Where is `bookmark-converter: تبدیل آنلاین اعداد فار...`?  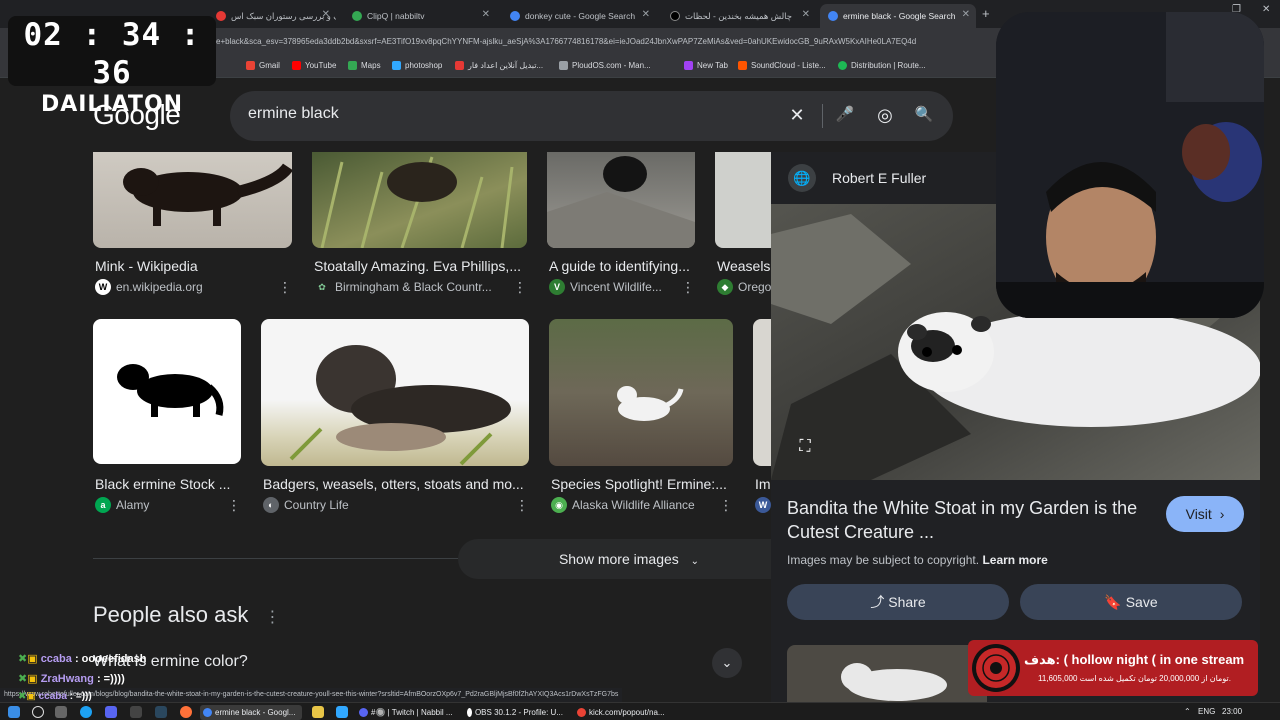
bookmark-converter: تبدیل آنلاین اعداد فار... is located at coordinates (499, 65).